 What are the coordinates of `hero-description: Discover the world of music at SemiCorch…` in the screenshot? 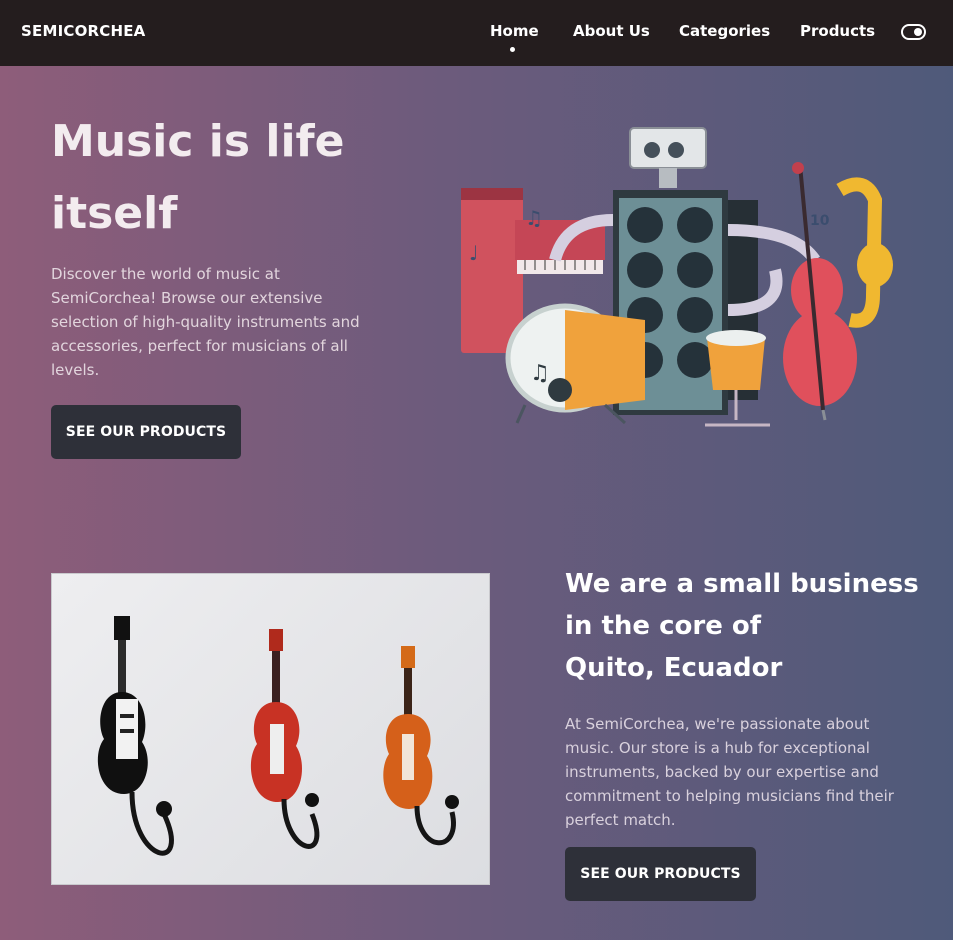 It's located at (205, 322).